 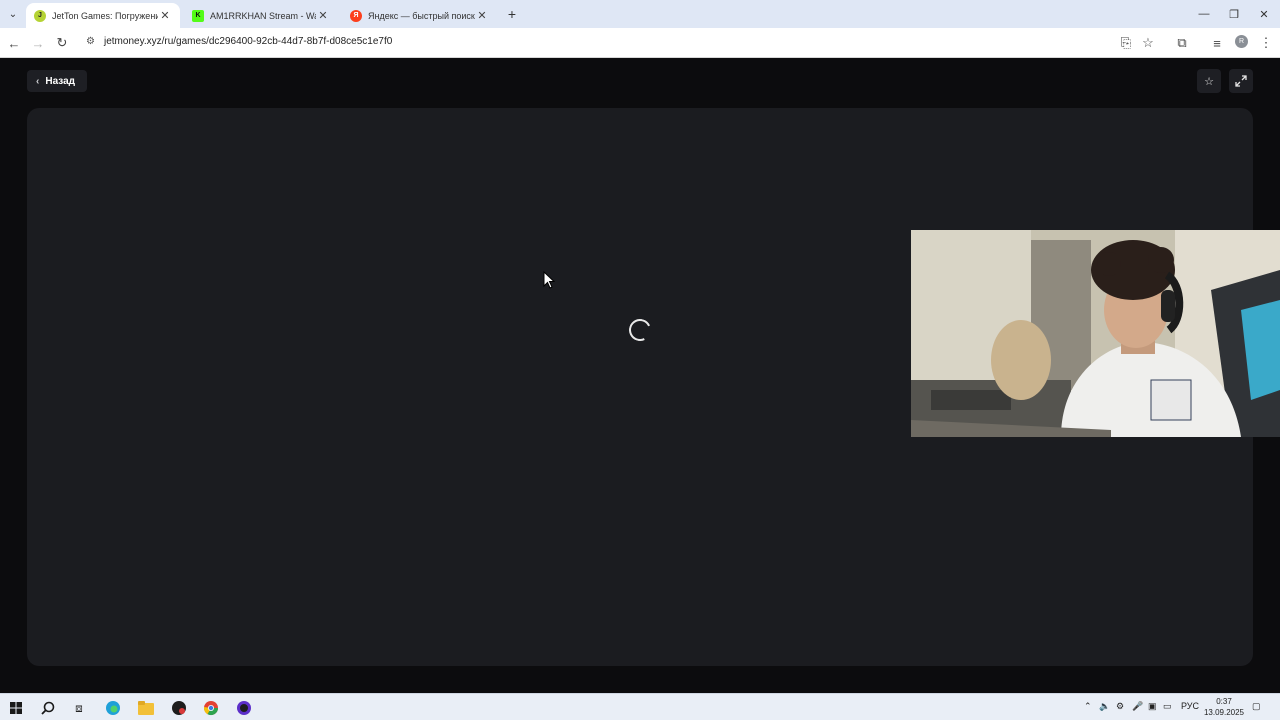 I want to click on notifications-icon: ▢, so click(x=1256, y=706).